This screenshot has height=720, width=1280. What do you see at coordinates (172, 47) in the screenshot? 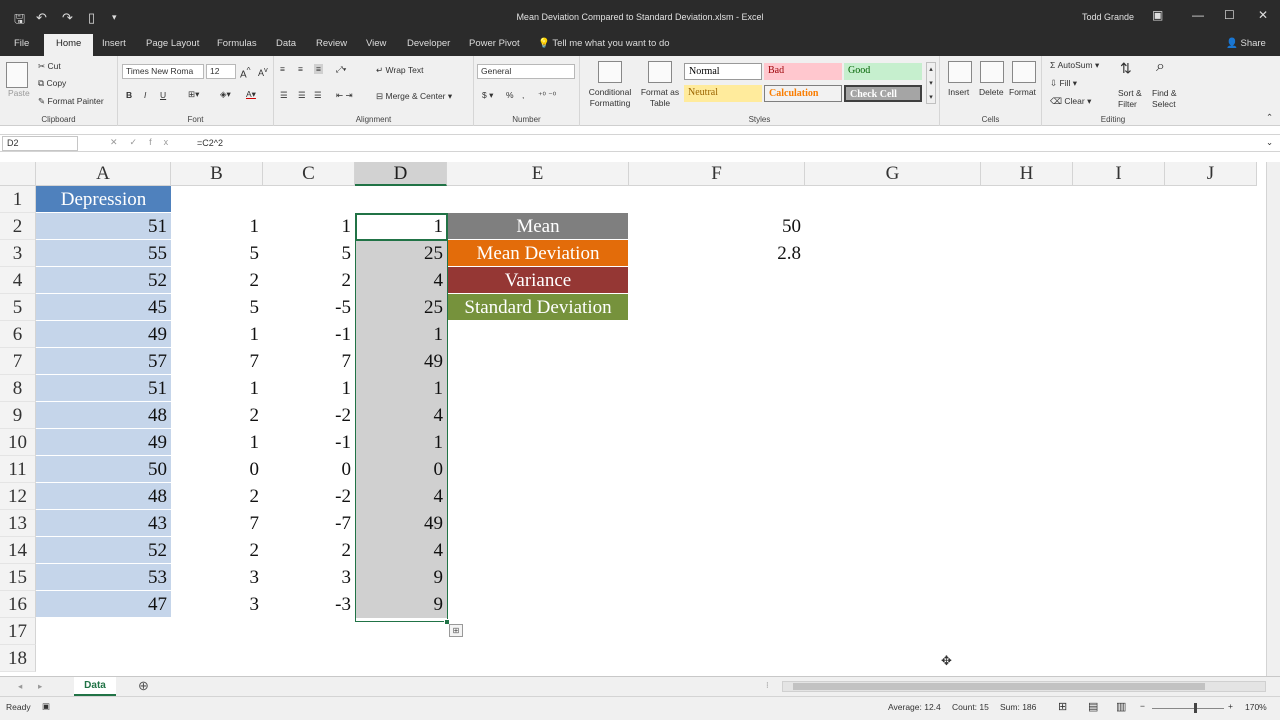
I see `tab-page-layout: Page Layout` at bounding box center [172, 47].